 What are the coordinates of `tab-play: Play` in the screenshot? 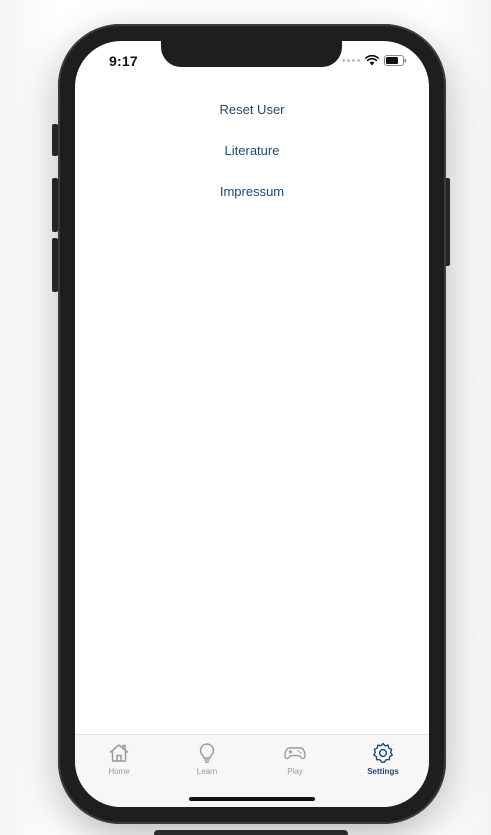 It's located at (295, 758).